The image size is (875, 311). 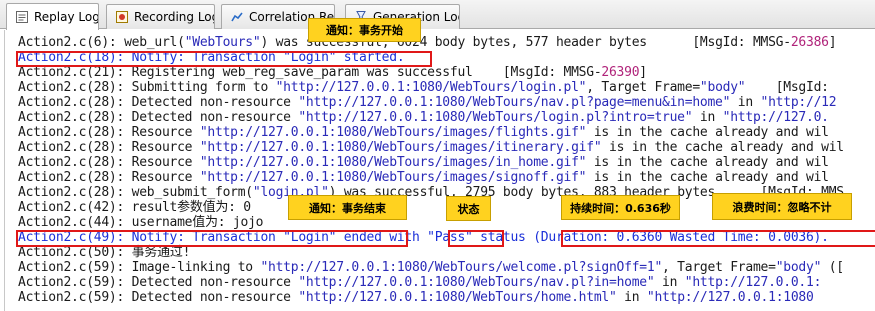 What do you see at coordinates (809, 42) in the screenshot?
I see `log-msg-id: 26386` at bounding box center [809, 42].